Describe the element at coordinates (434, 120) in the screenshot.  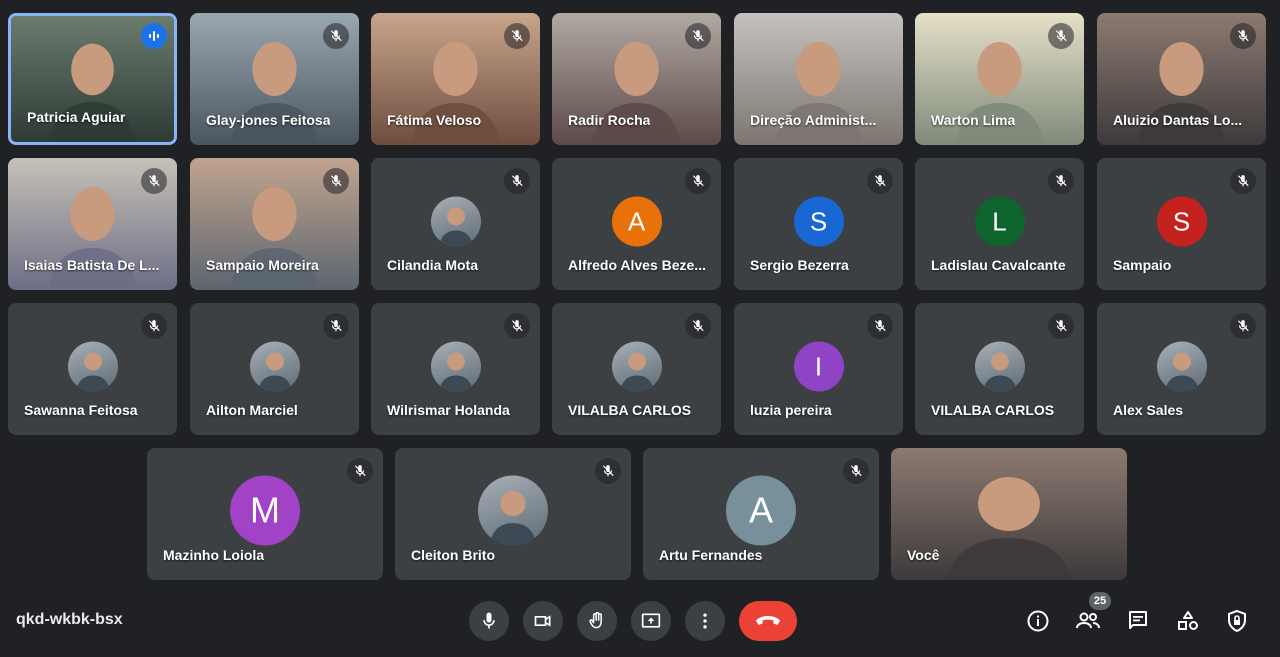
I see `participant-name: Fátima Veloso` at that location.